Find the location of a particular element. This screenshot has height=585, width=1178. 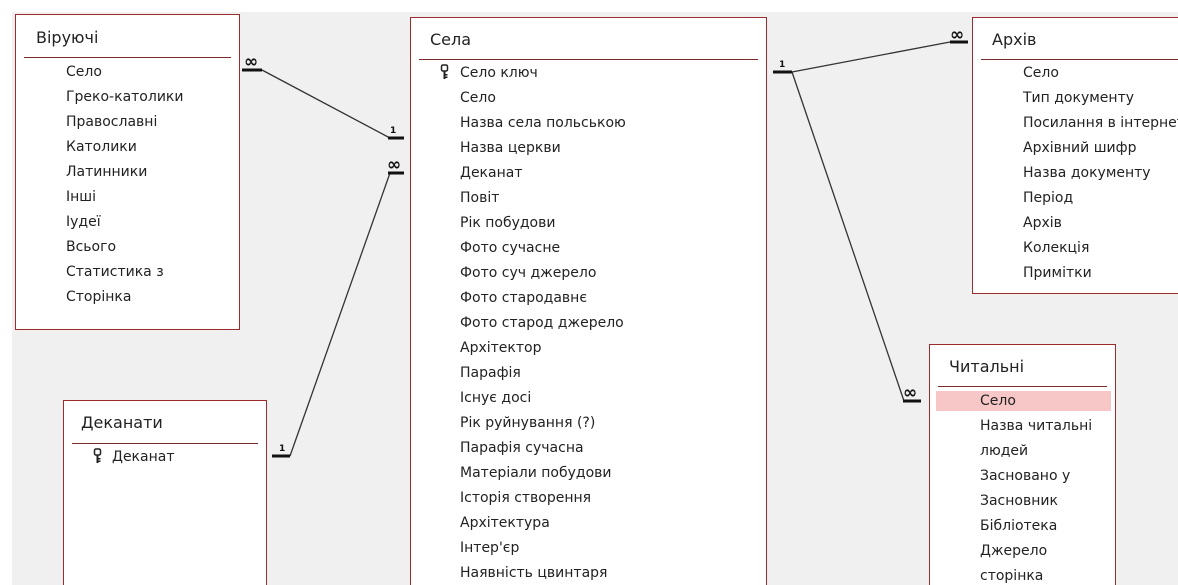

many-label-arkhiv: ∞ is located at coordinates (957, 35).